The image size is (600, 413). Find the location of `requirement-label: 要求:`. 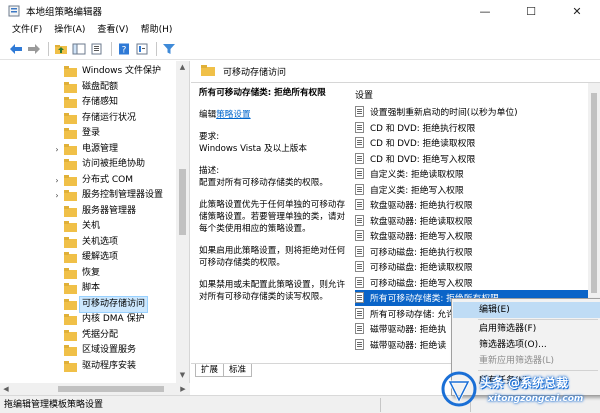

requirement-label: 要求: is located at coordinates (209, 137).